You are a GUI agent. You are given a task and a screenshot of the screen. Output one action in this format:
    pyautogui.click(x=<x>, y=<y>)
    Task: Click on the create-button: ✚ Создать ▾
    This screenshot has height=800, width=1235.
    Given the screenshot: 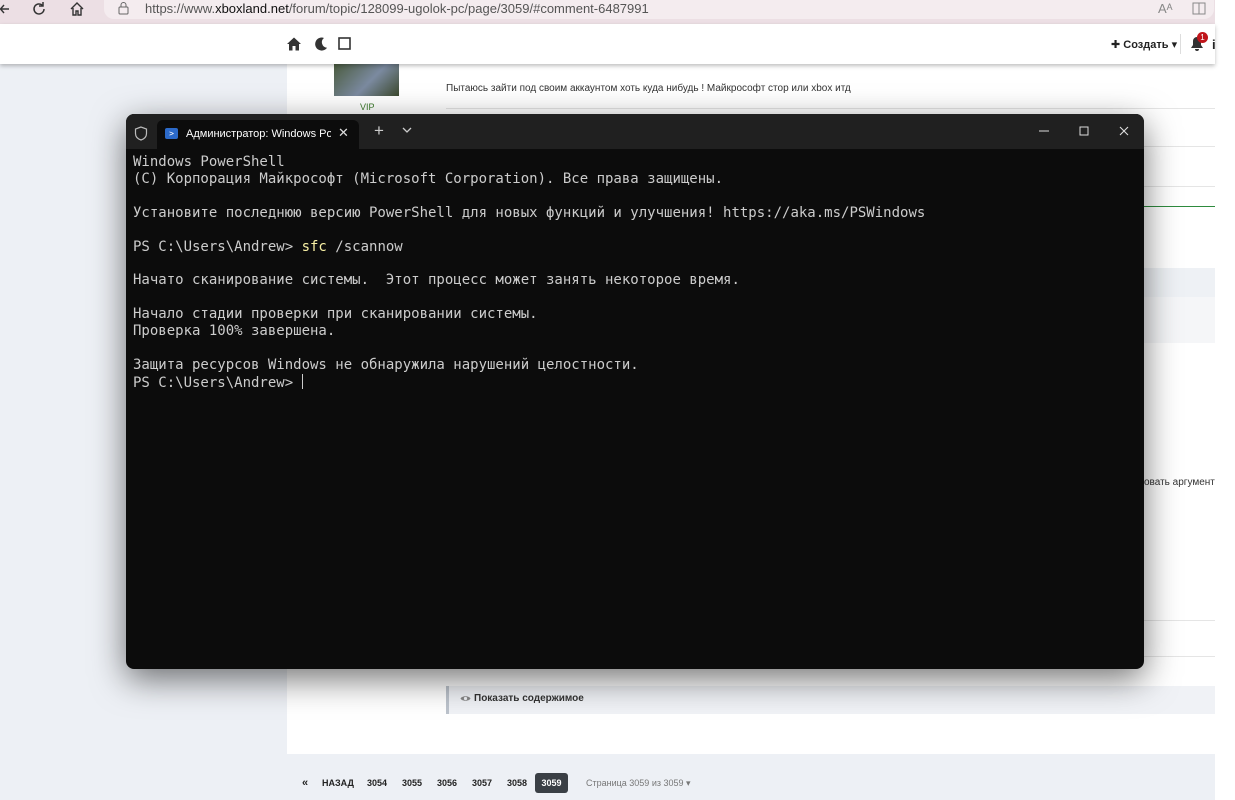 What is the action you would take?
    pyautogui.click(x=1144, y=44)
    